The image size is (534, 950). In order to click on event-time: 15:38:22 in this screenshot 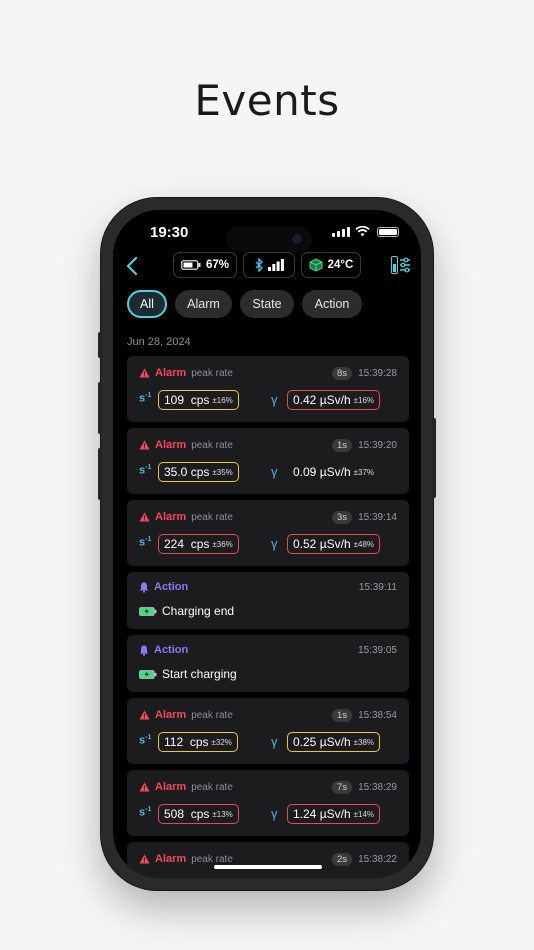, I will do `click(377, 859)`.